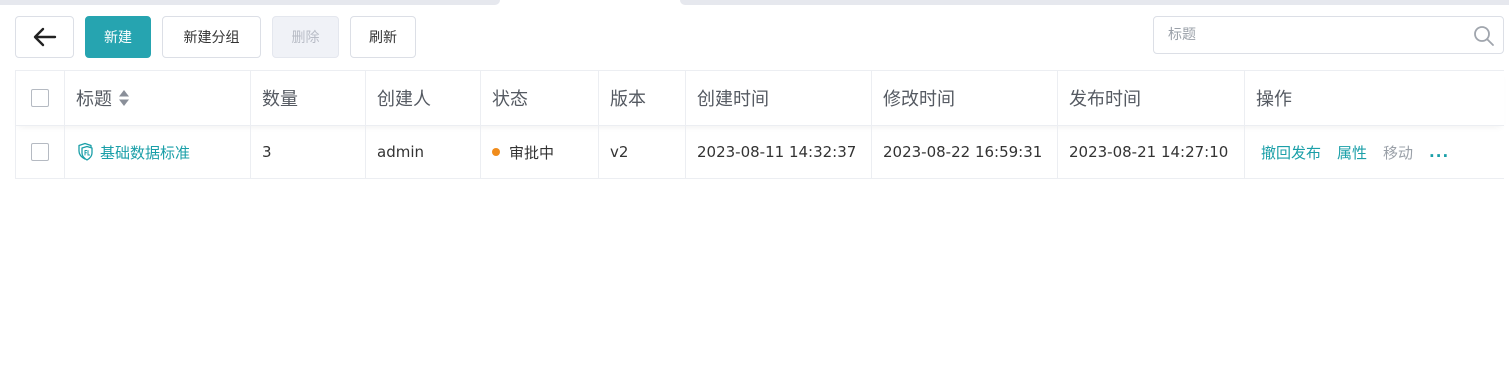 This screenshot has height=390, width=1509. What do you see at coordinates (85, 151) in the screenshot?
I see `standard-shield-icon` at bounding box center [85, 151].